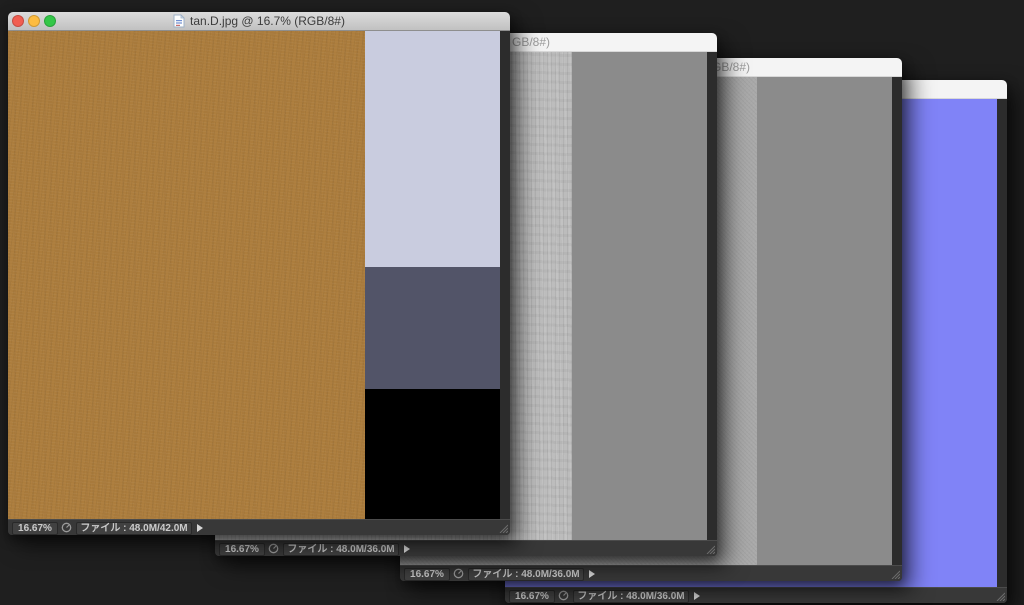 This screenshot has width=1024, height=605. Describe the element at coordinates (432, 454) in the screenshot. I see `black-swatch-region` at that location.